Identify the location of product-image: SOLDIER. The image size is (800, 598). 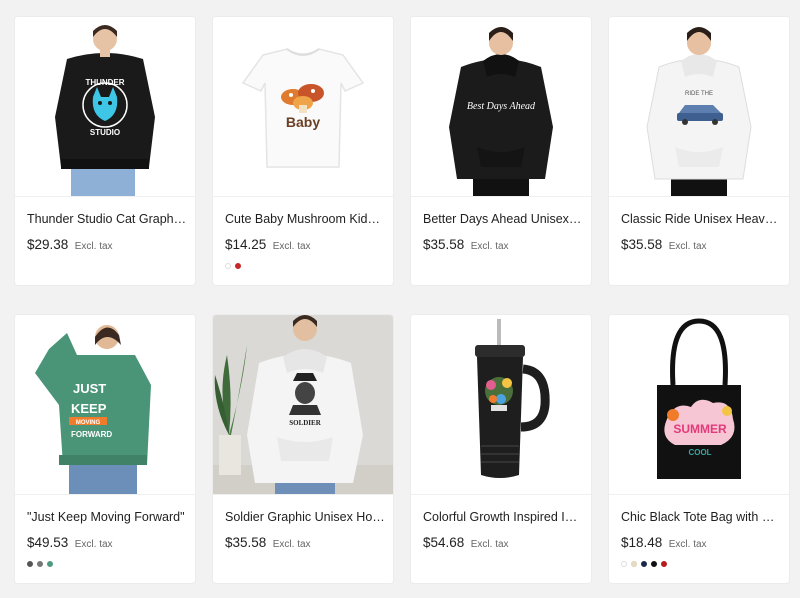
(303, 405).